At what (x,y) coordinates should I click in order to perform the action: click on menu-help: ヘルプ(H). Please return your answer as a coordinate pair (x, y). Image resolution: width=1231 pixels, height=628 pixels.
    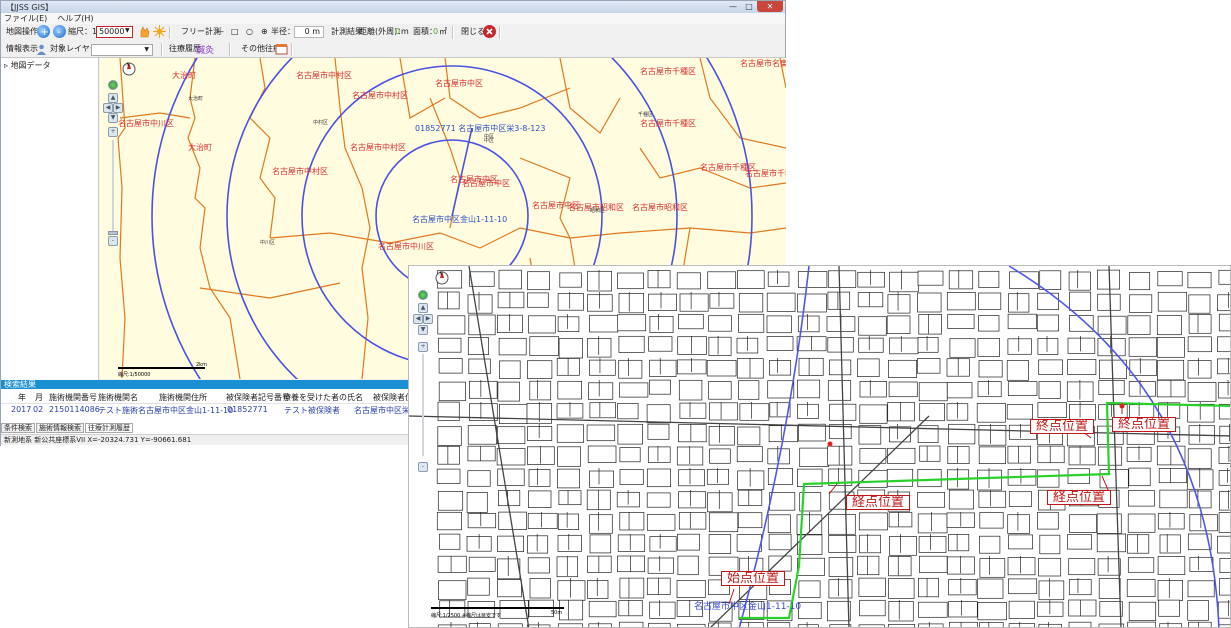
    Looking at the image, I should click on (75, 18).